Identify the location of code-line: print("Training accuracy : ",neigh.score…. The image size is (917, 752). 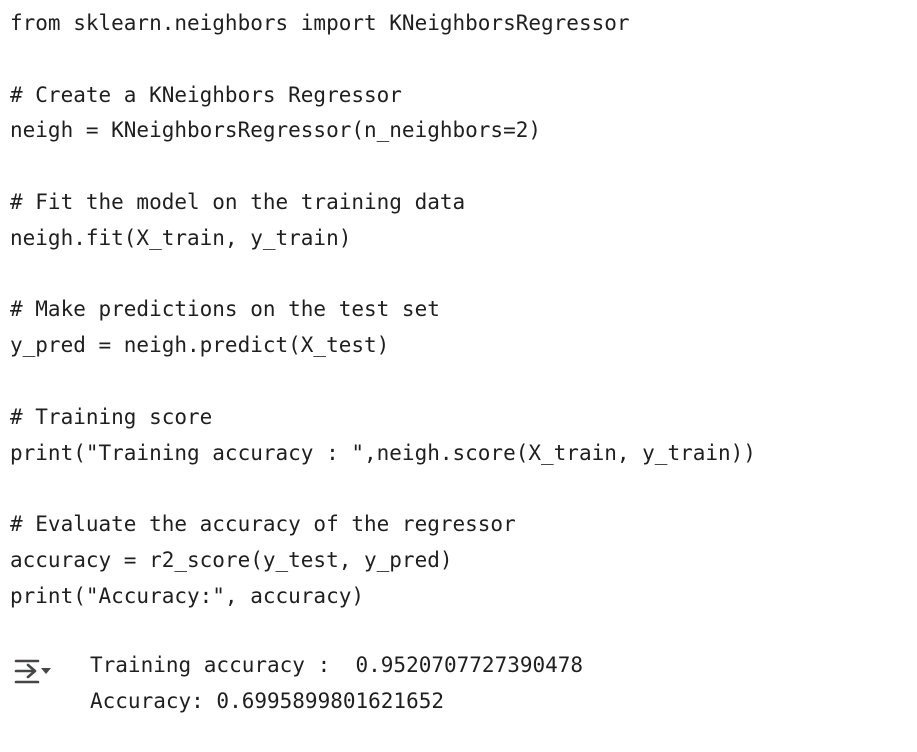
(383, 452).